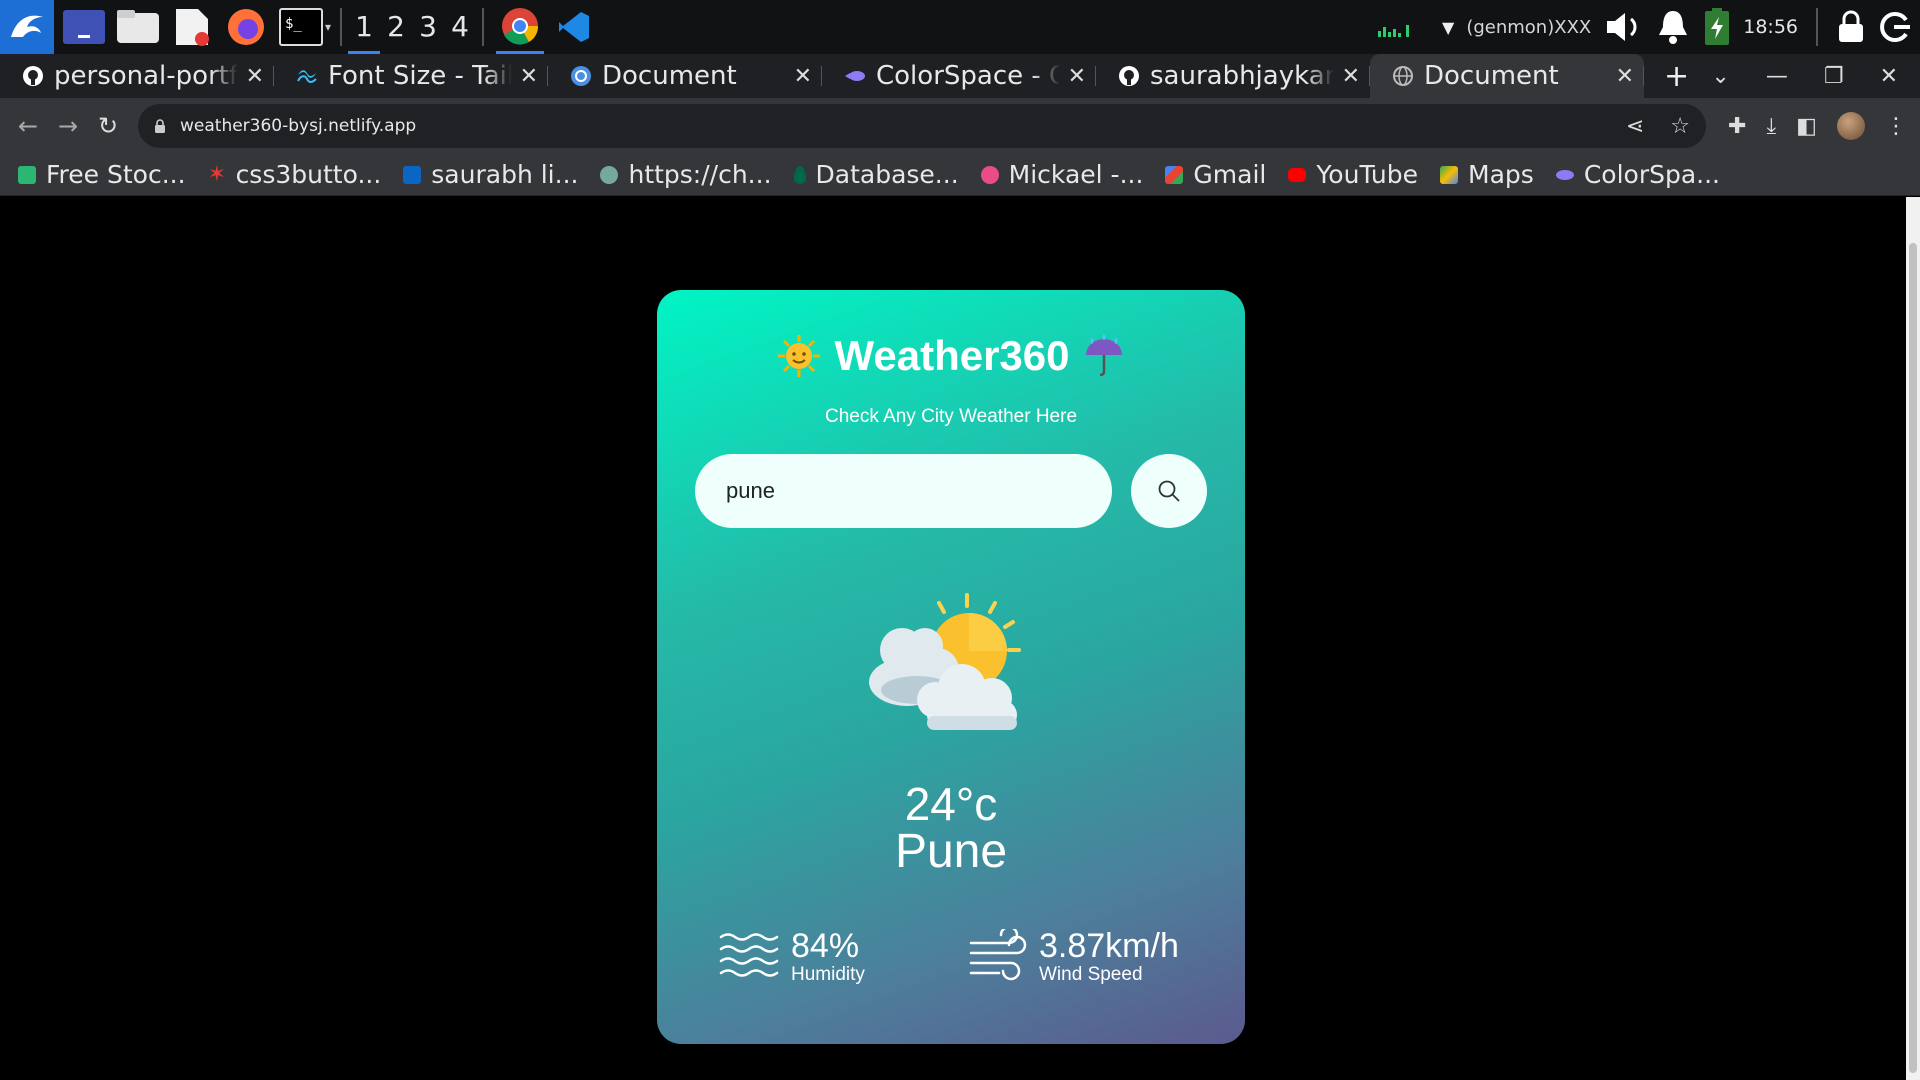  I want to click on download-icon: ⤓, so click(1771, 126).